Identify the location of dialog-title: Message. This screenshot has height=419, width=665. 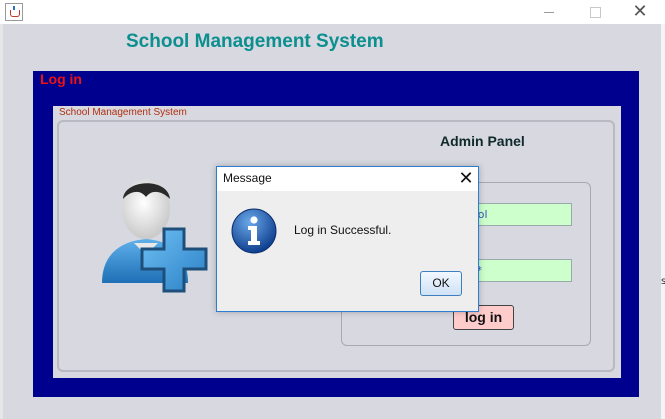
(247, 178).